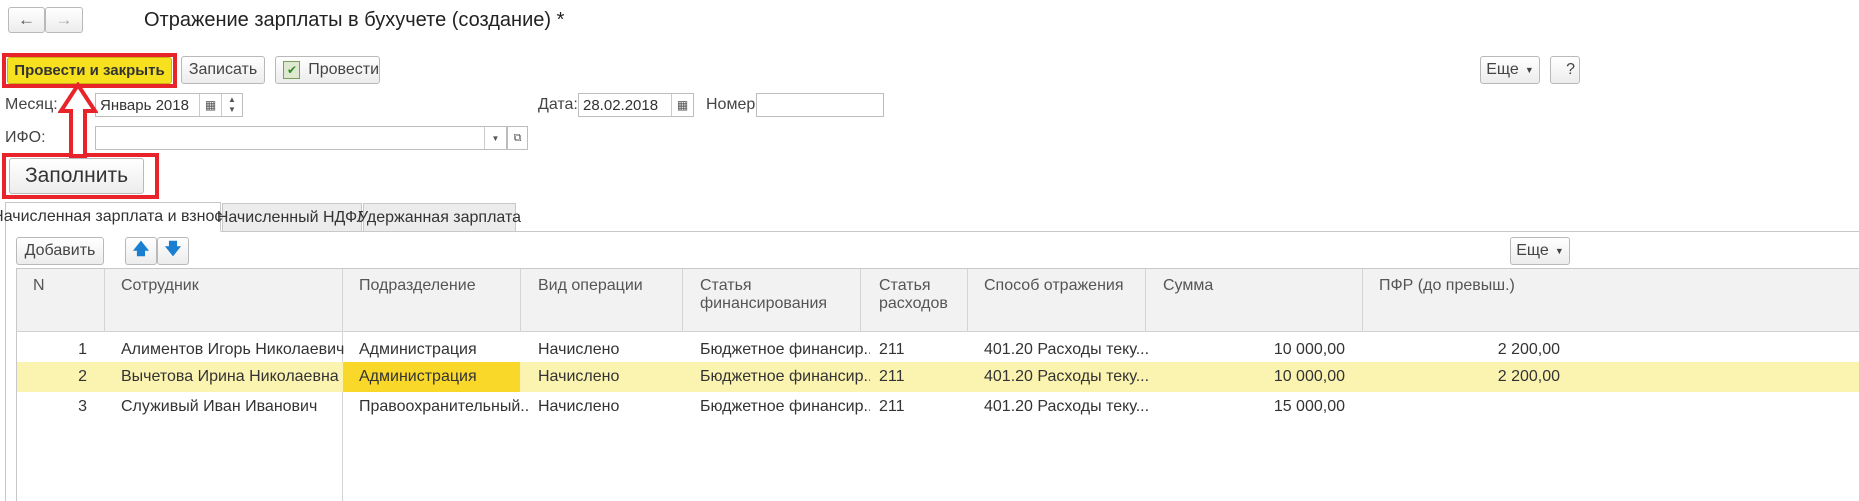 This screenshot has width=1859, height=501. Describe the element at coordinates (932, 231) in the screenshot. I see `tab-strip-line` at that location.